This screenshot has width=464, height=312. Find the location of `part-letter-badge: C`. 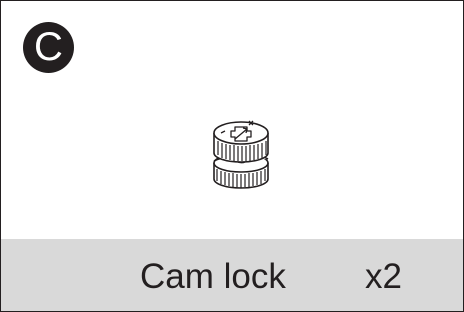

part-letter-badge: C is located at coordinates (48, 47).